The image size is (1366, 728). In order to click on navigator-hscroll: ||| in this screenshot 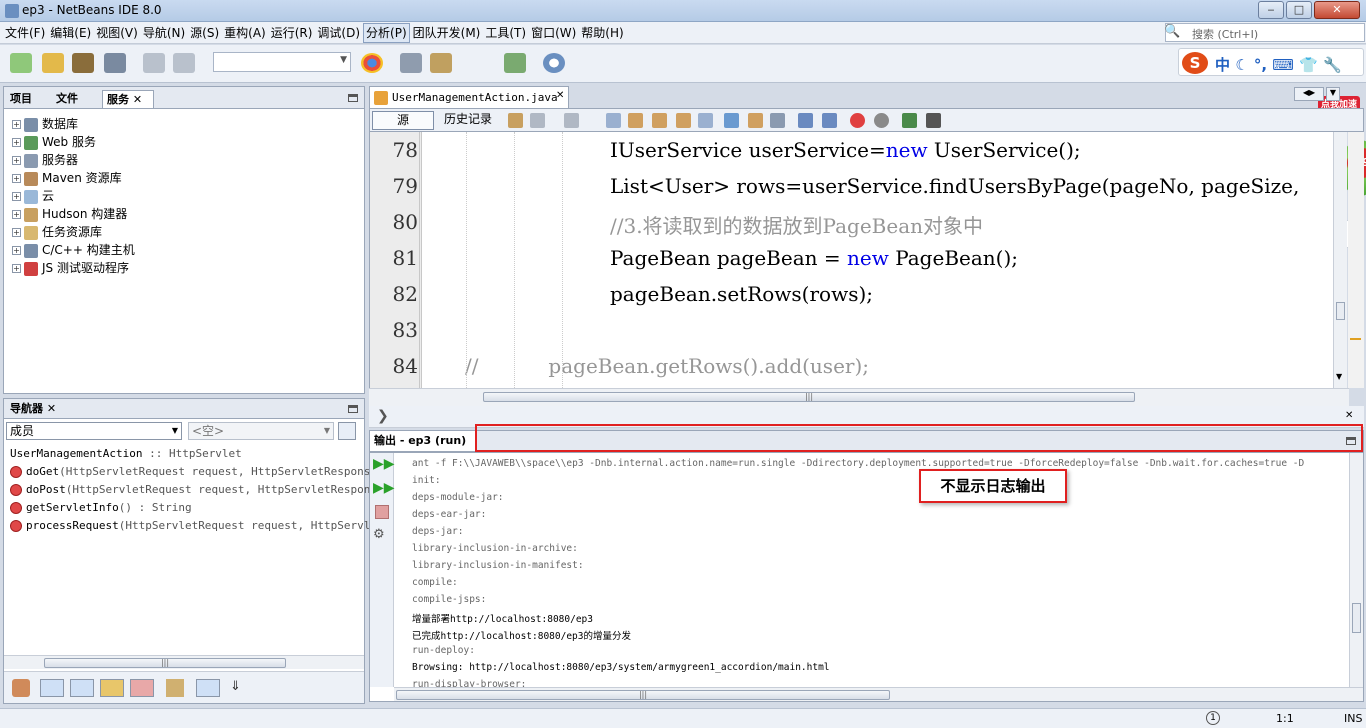, I will do `click(184, 662)`.